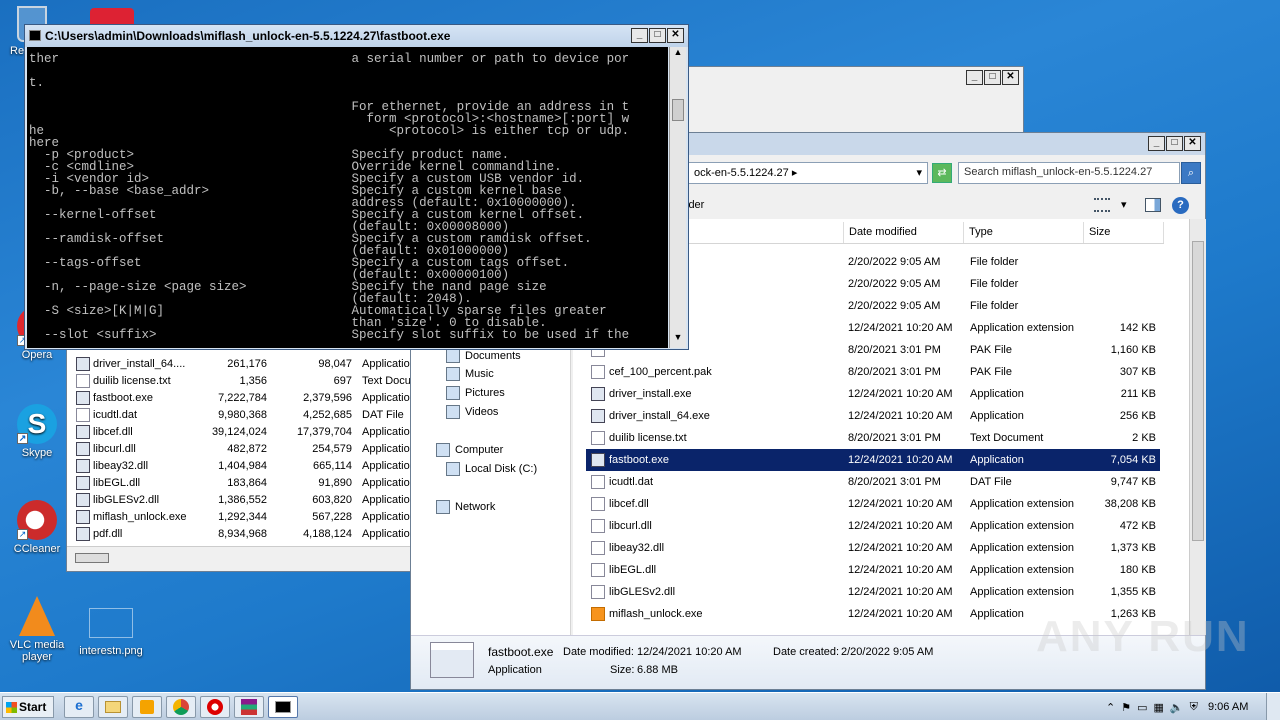 The height and width of the screenshot is (720, 1280). Describe the element at coordinates (1273, 706) in the screenshot. I see `show-desktop-button` at that location.